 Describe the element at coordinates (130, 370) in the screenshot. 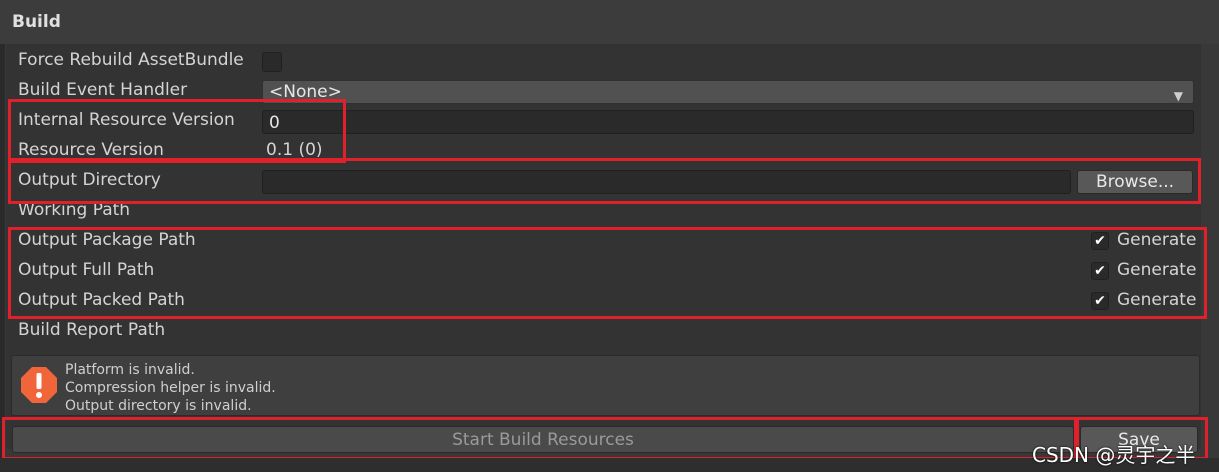

I see `message-platform-invalid: Platform is invalid.` at that location.